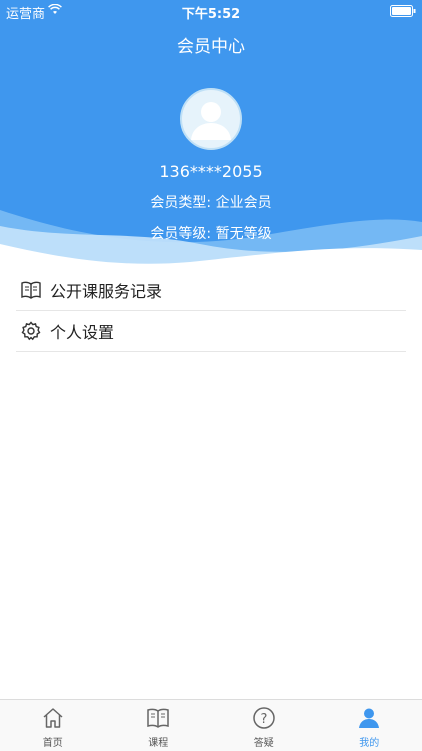 The height and width of the screenshot is (751, 422). What do you see at coordinates (369, 718) in the screenshot?
I see `user-icon` at bounding box center [369, 718].